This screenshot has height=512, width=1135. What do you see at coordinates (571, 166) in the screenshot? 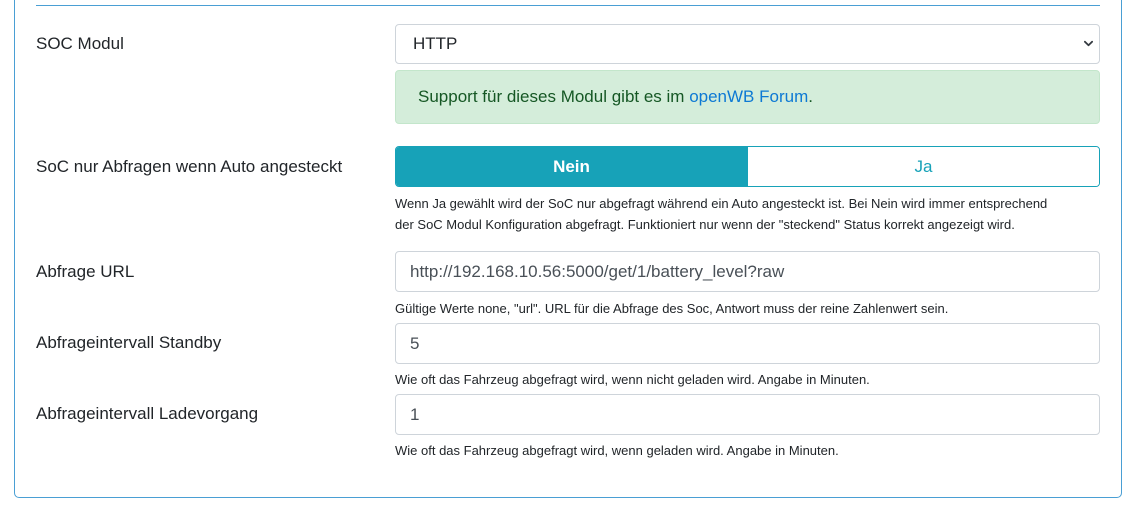
I see `toggle-option-nein: Nein` at bounding box center [571, 166].